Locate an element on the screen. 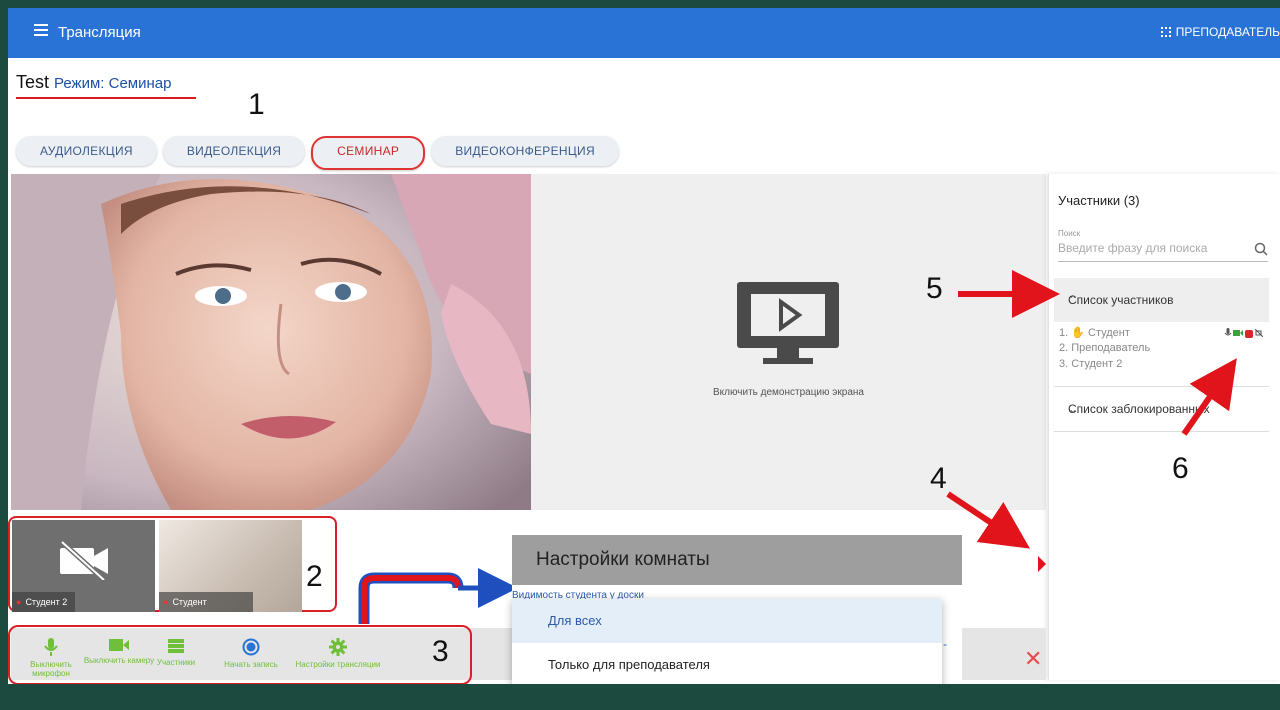  option-teacher-only: Только для преподавателя is located at coordinates (727, 663).